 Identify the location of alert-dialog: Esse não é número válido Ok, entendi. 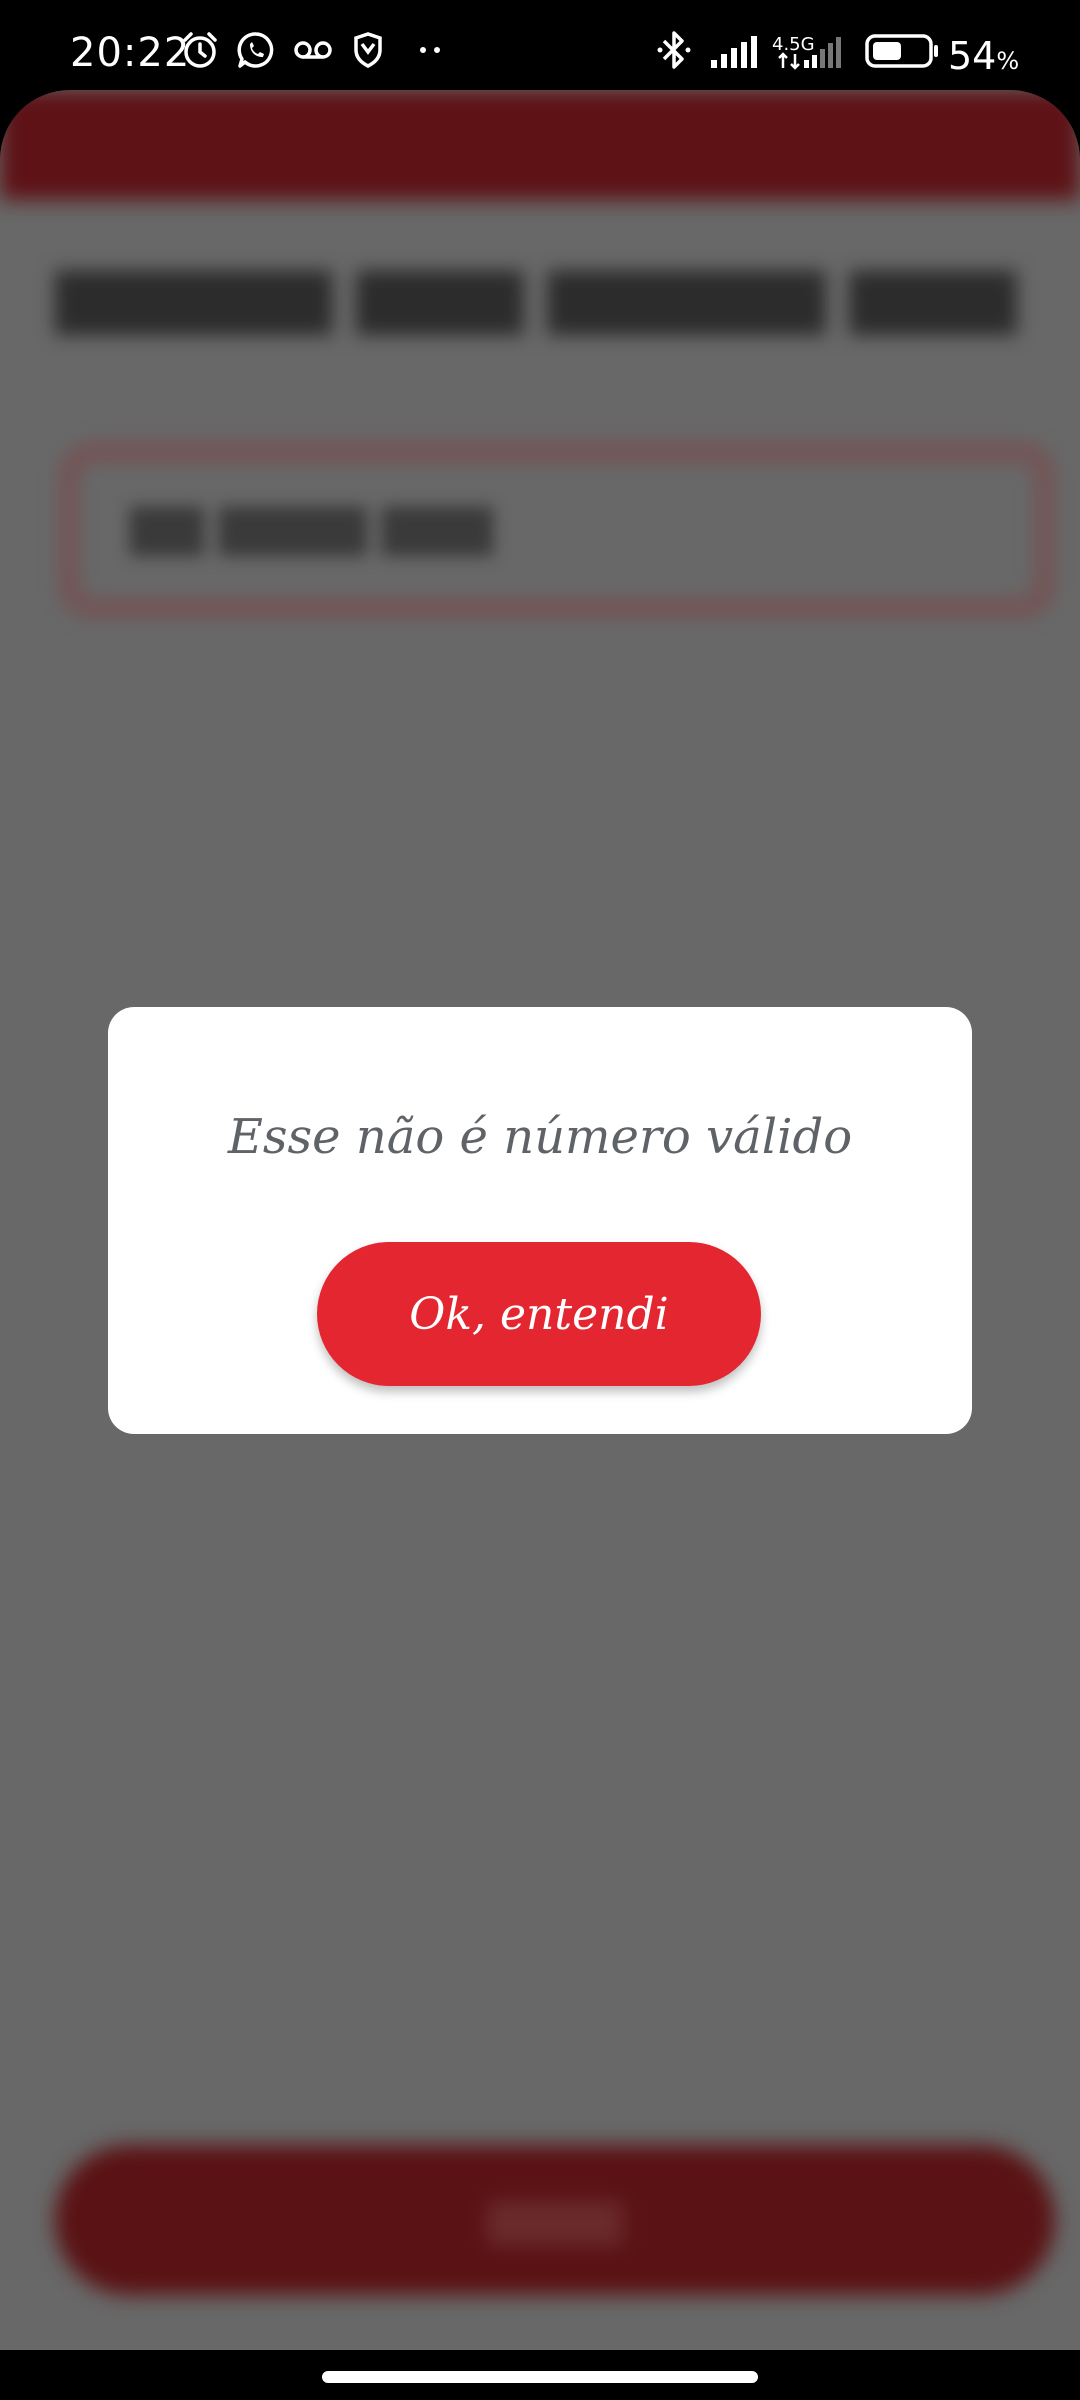
(540, 1220).